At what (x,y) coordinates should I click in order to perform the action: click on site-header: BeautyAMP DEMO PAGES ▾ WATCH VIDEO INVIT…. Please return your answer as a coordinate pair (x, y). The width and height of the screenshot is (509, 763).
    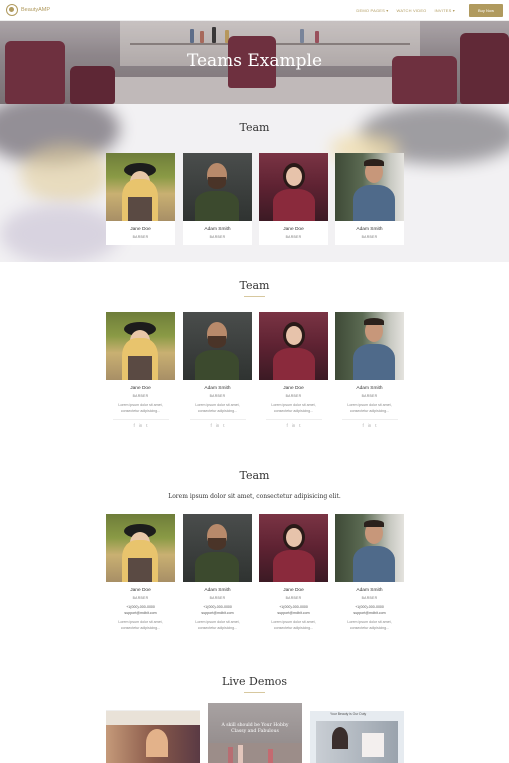
    Looking at the image, I should click on (254, 10).